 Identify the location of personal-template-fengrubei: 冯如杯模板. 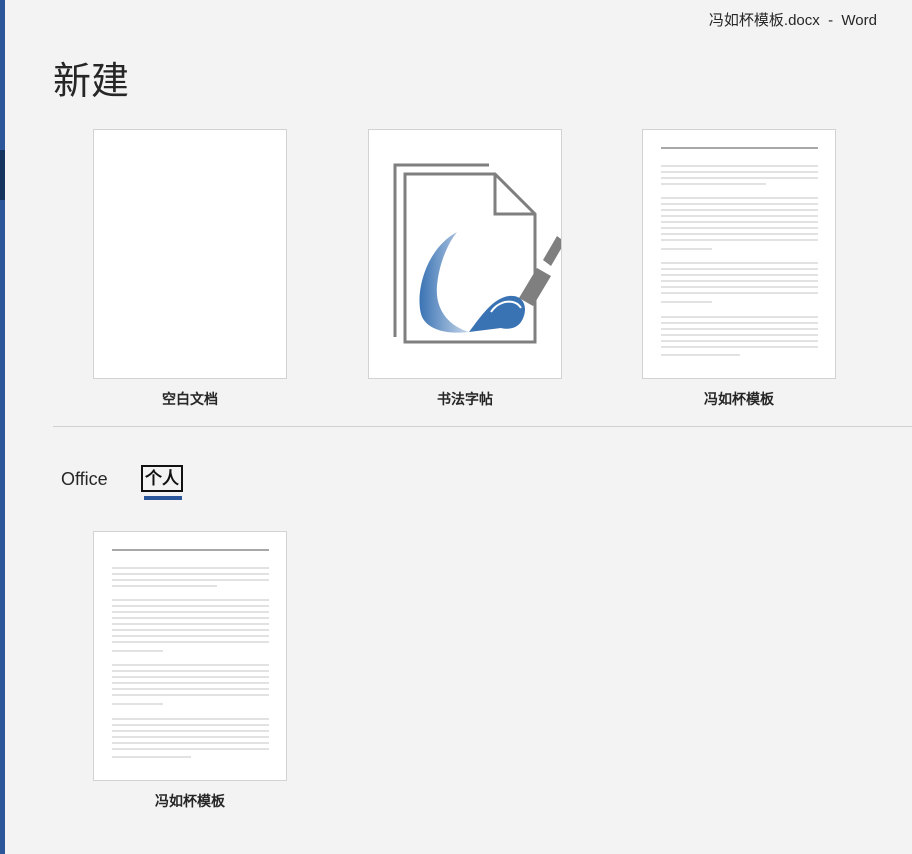
(190, 671).